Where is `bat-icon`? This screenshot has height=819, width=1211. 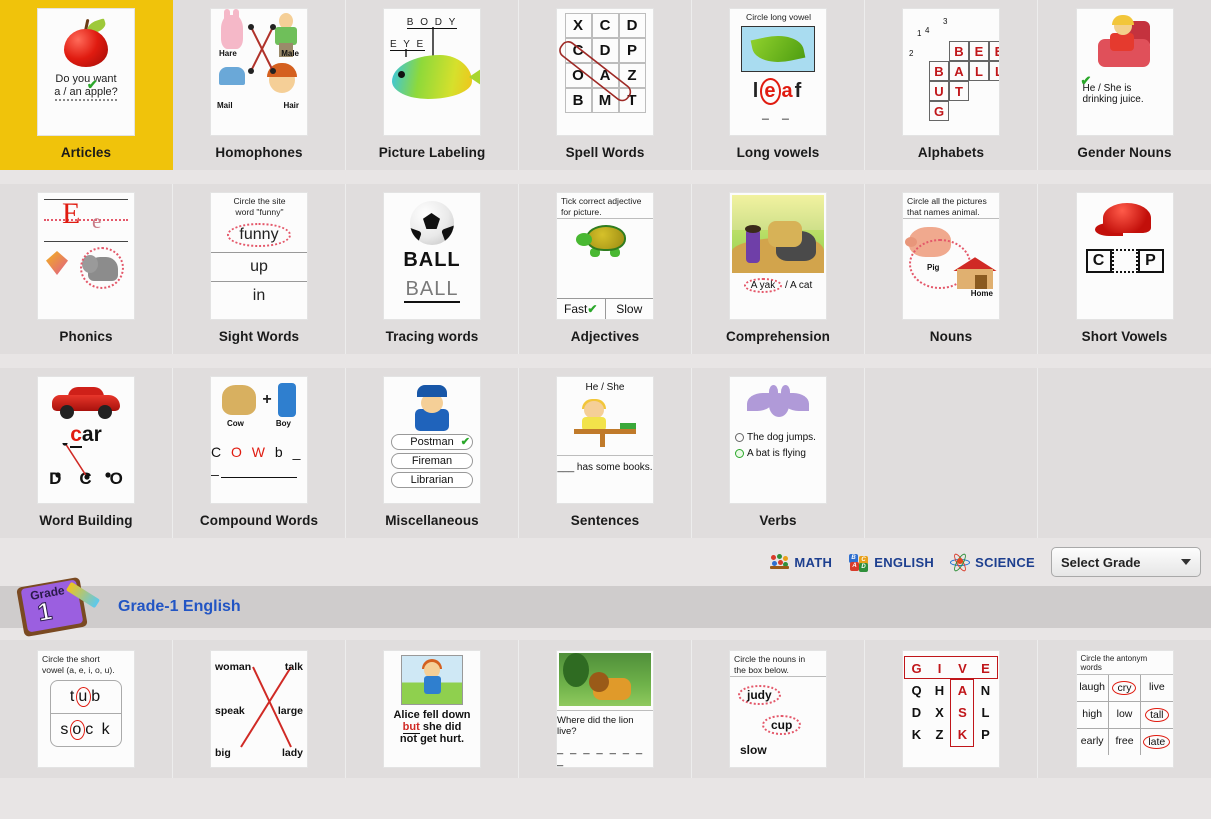 bat-icon is located at coordinates (778, 406).